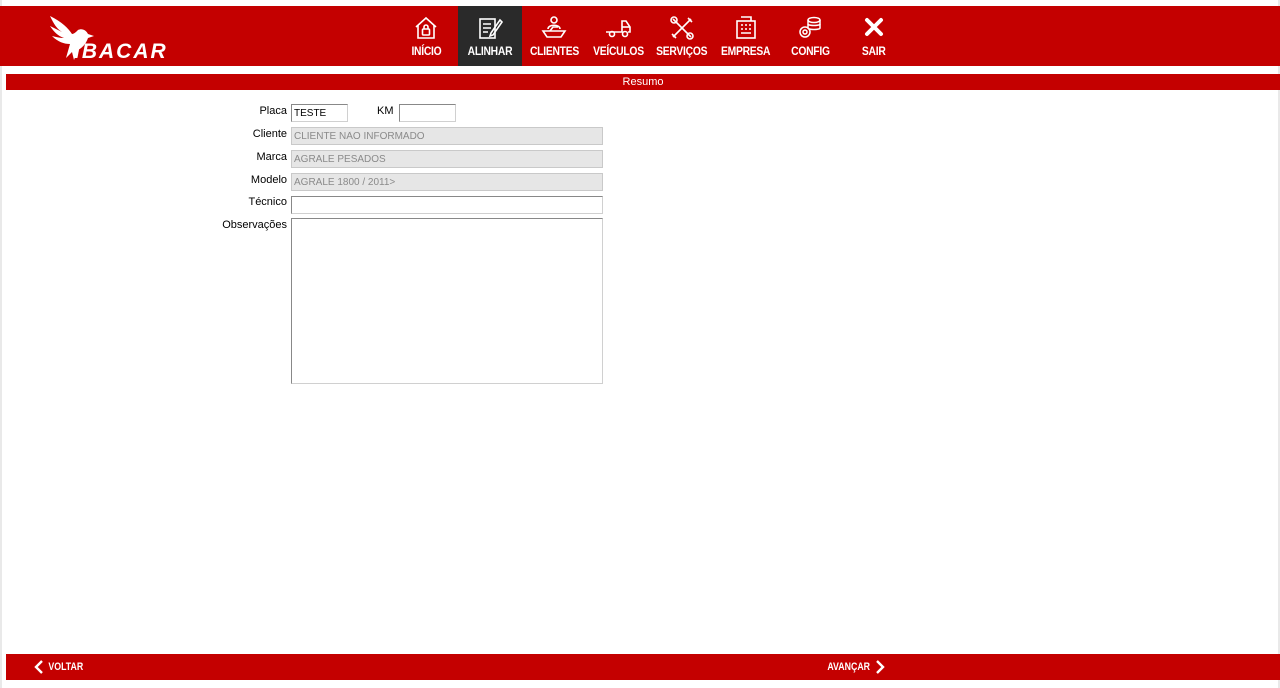 This screenshot has height=688, width=1280. Describe the element at coordinates (447, 182) in the screenshot. I see `modelo-field` at that location.